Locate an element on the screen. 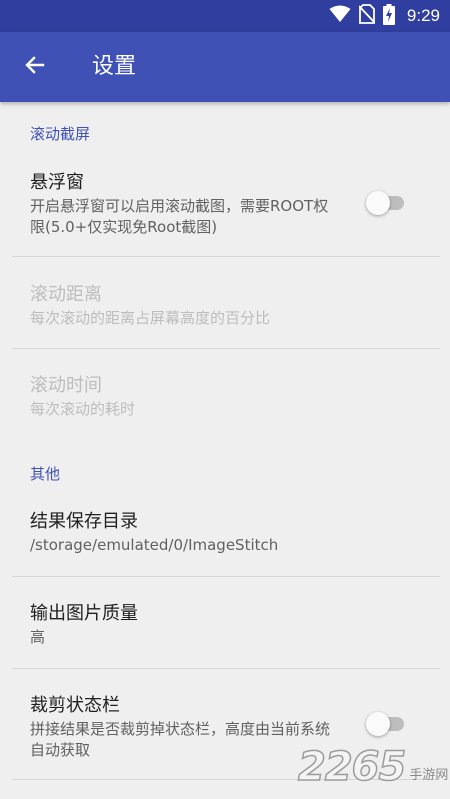 This screenshot has width=450, height=799. status-time: 9:29 is located at coordinates (423, 15).